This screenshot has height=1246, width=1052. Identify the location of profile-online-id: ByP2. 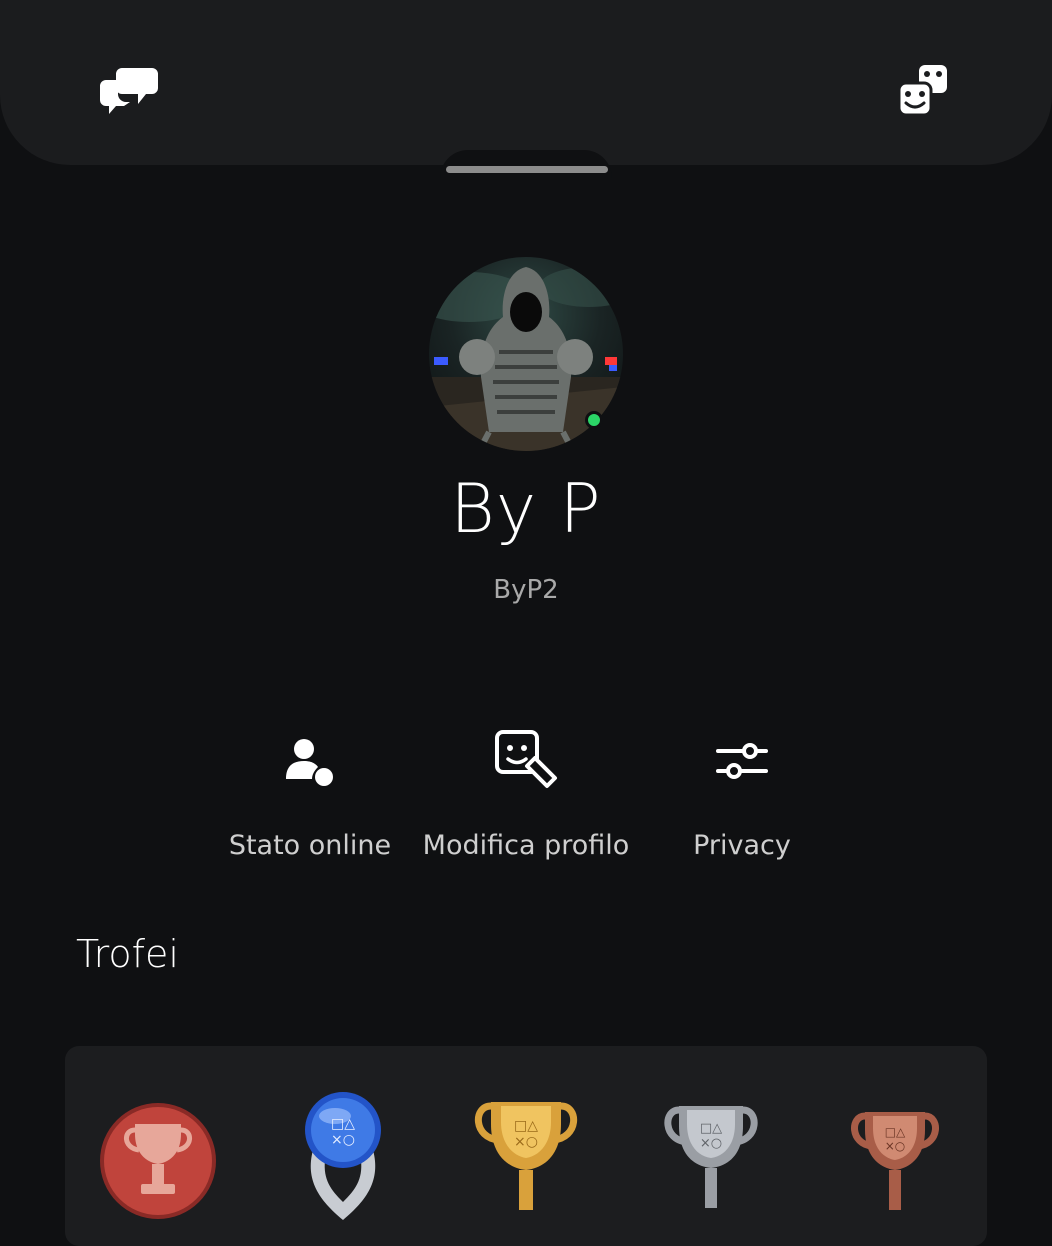
(526, 590).